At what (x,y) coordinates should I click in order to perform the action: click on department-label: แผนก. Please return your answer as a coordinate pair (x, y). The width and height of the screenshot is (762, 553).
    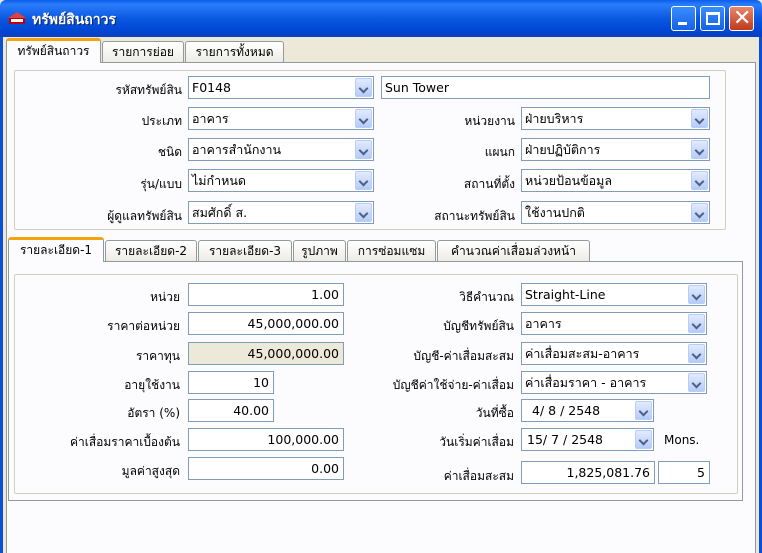
    Looking at the image, I should click on (499, 152).